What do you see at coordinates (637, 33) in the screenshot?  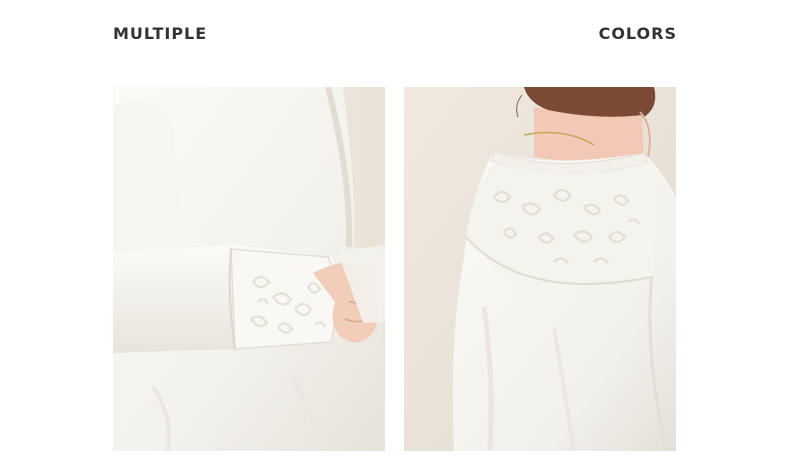 I see `heading-colors: COLORS` at bounding box center [637, 33].